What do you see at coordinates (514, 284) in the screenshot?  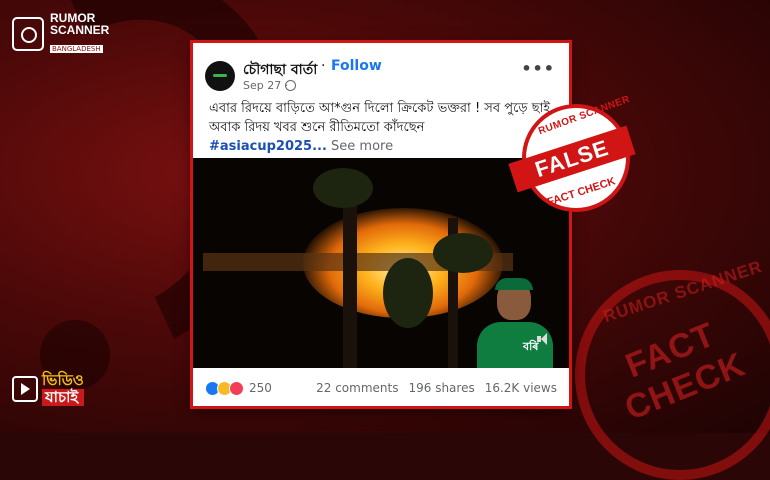 I see `player-hair` at bounding box center [514, 284].